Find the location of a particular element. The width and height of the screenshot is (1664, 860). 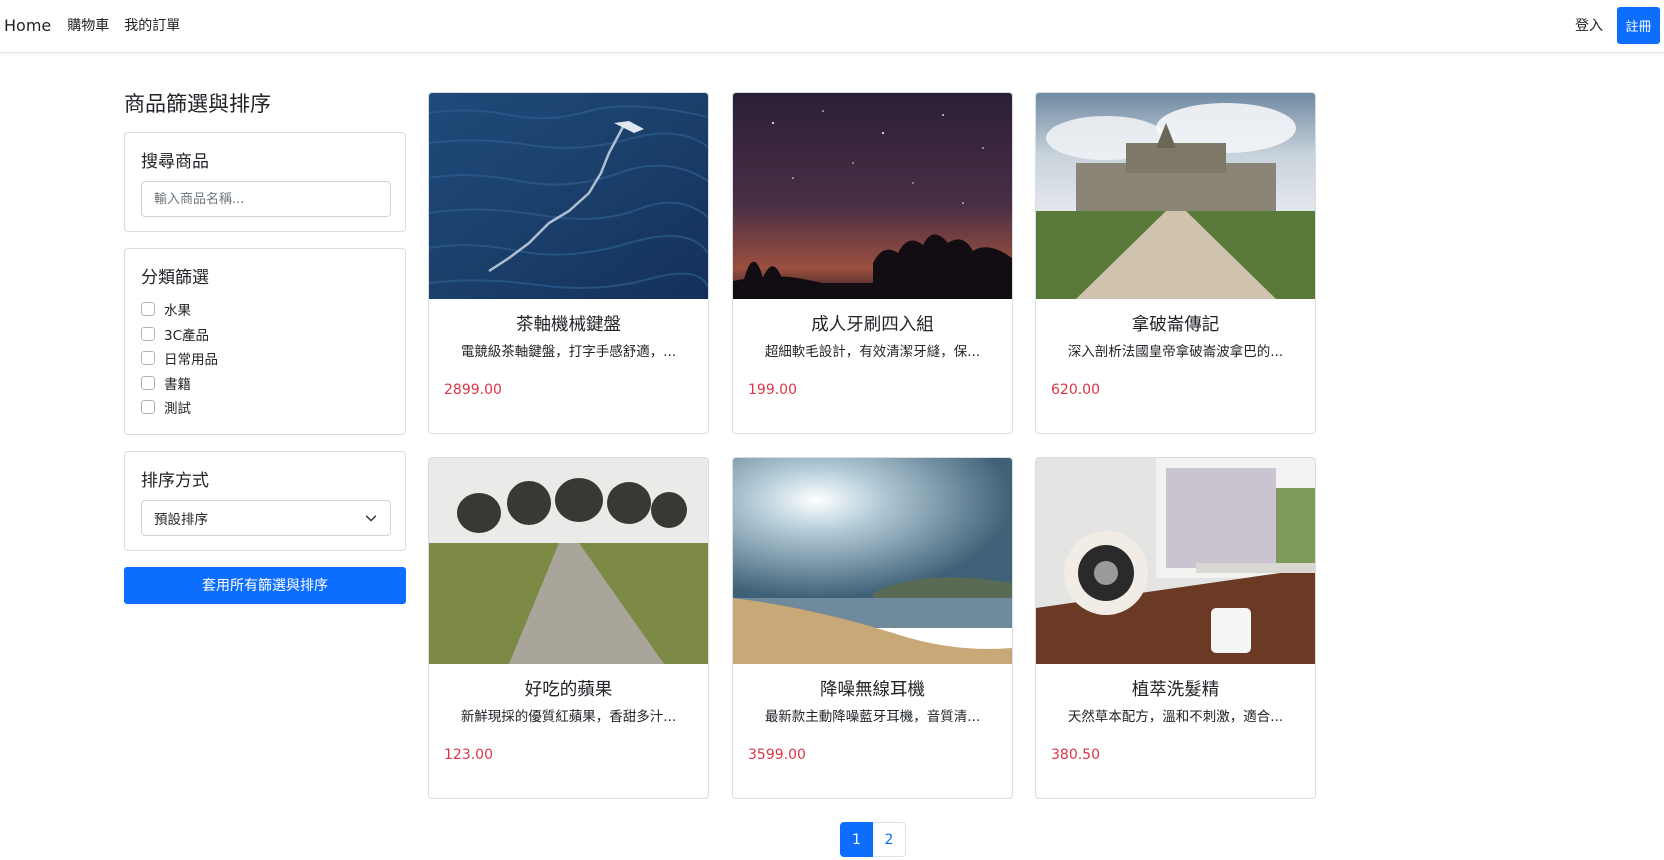

product-card: 拿破崙傳記 深入剖析法國皇帝拿破崙波拿巴的... 620.00 is located at coordinates (1175, 263).